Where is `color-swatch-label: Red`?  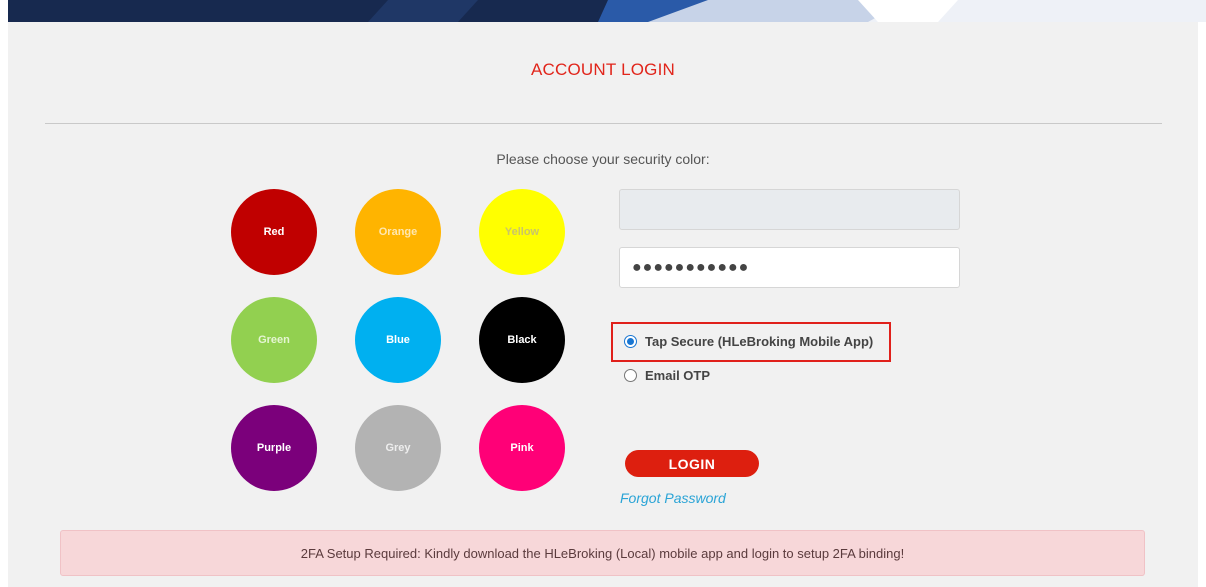
color-swatch-label: Red is located at coordinates (274, 232).